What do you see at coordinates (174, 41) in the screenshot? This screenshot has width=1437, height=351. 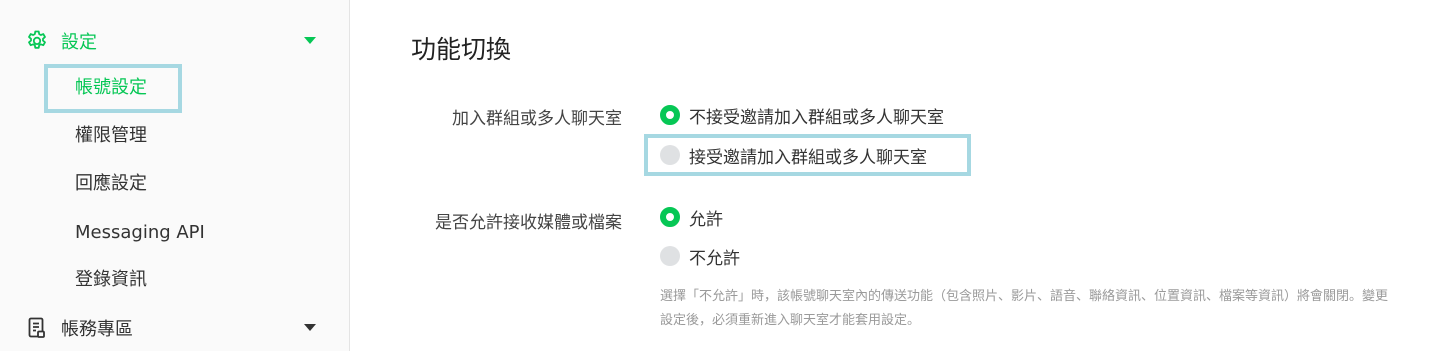 I see `sidebar-section-settings: 設定` at bounding box center [174, 41].